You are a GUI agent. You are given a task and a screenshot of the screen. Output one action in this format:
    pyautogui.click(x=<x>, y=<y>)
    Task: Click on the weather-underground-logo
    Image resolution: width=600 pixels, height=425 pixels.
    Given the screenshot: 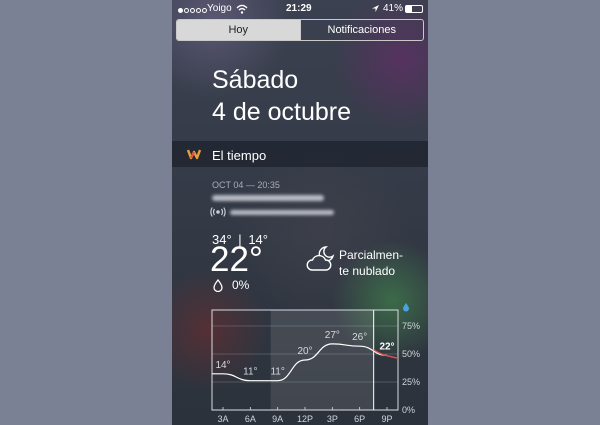 What is the action you would take?
    pyautogui.click(x=194, y=154)
    